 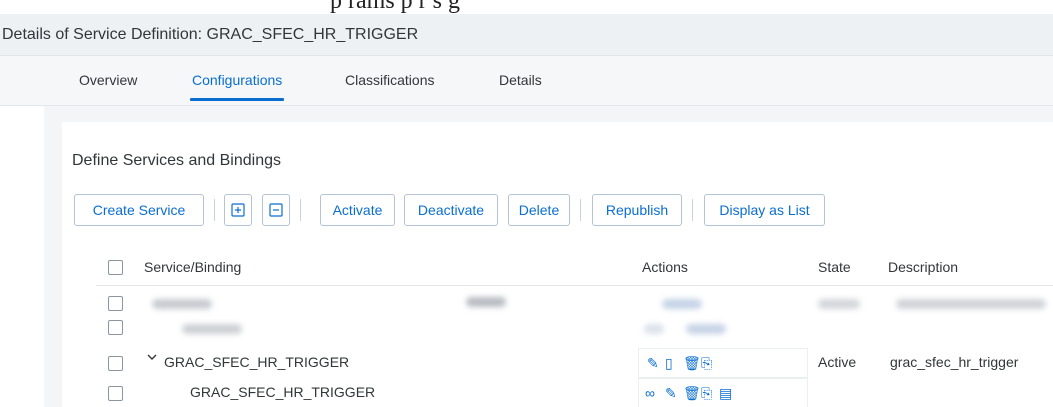 What do you see at coordinates (837, 362) in the screenshot?
I see `state-value: Active` at bounding box center [837, 362].